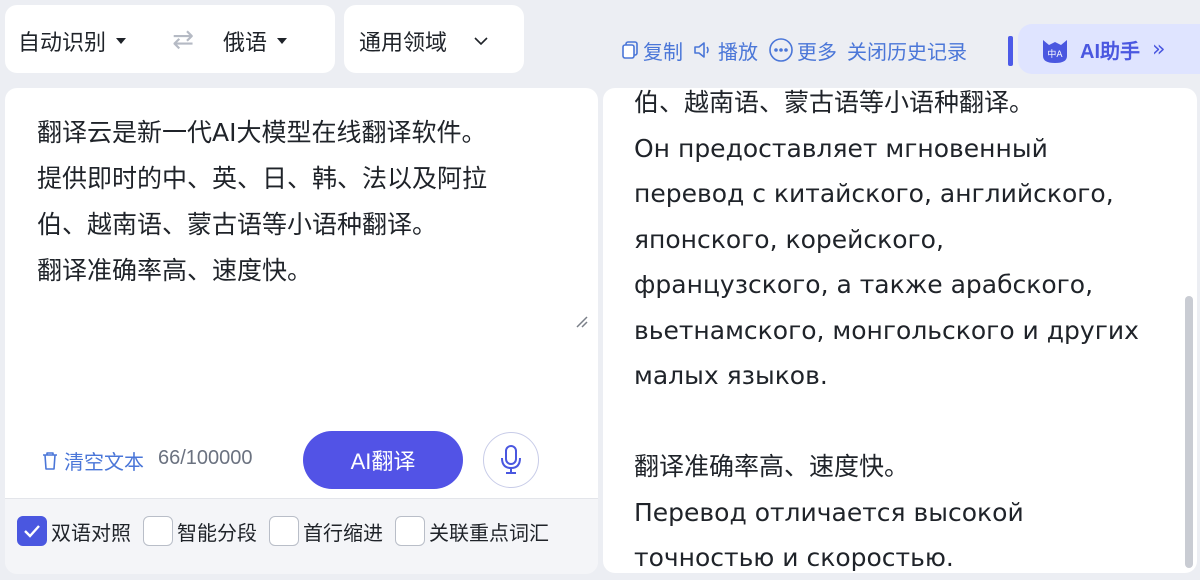 This screenshot has height=580, width=1200. What do you see at coordinates (237, 224) in the screenshot?
I see `source-line: 伯、越南语、蒙古语等小语种翻译。` at bounding box center [237, 224].